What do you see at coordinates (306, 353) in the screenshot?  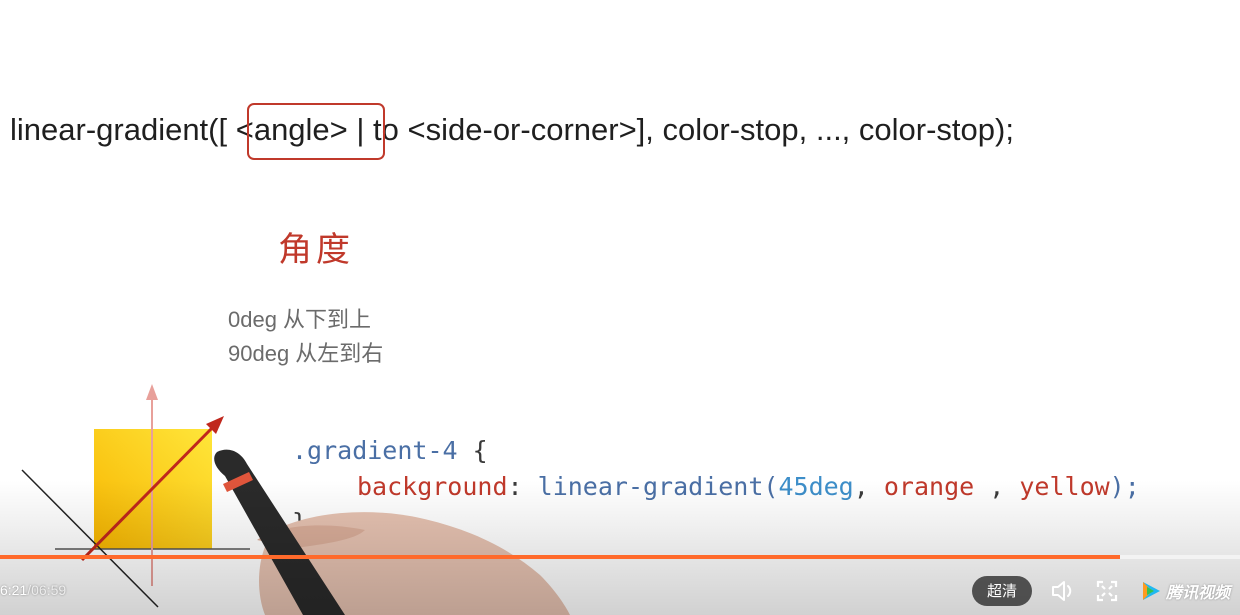 I see `degree-note-90deg: 90deg 从左到右` at bounding box center [306, 353].